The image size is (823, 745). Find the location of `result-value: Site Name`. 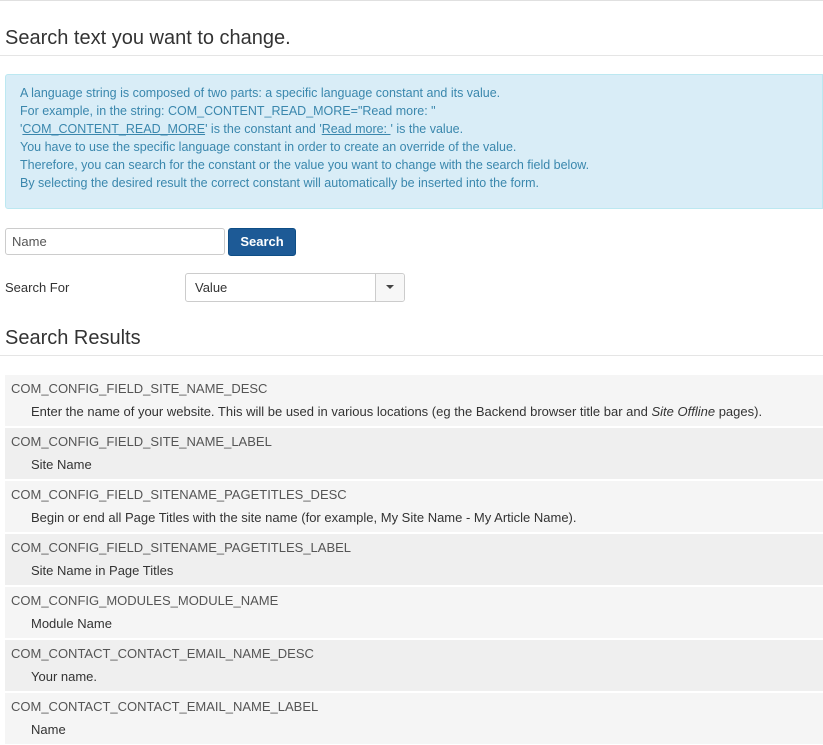

result-value: Site Name is located at coordinates (61, 464).